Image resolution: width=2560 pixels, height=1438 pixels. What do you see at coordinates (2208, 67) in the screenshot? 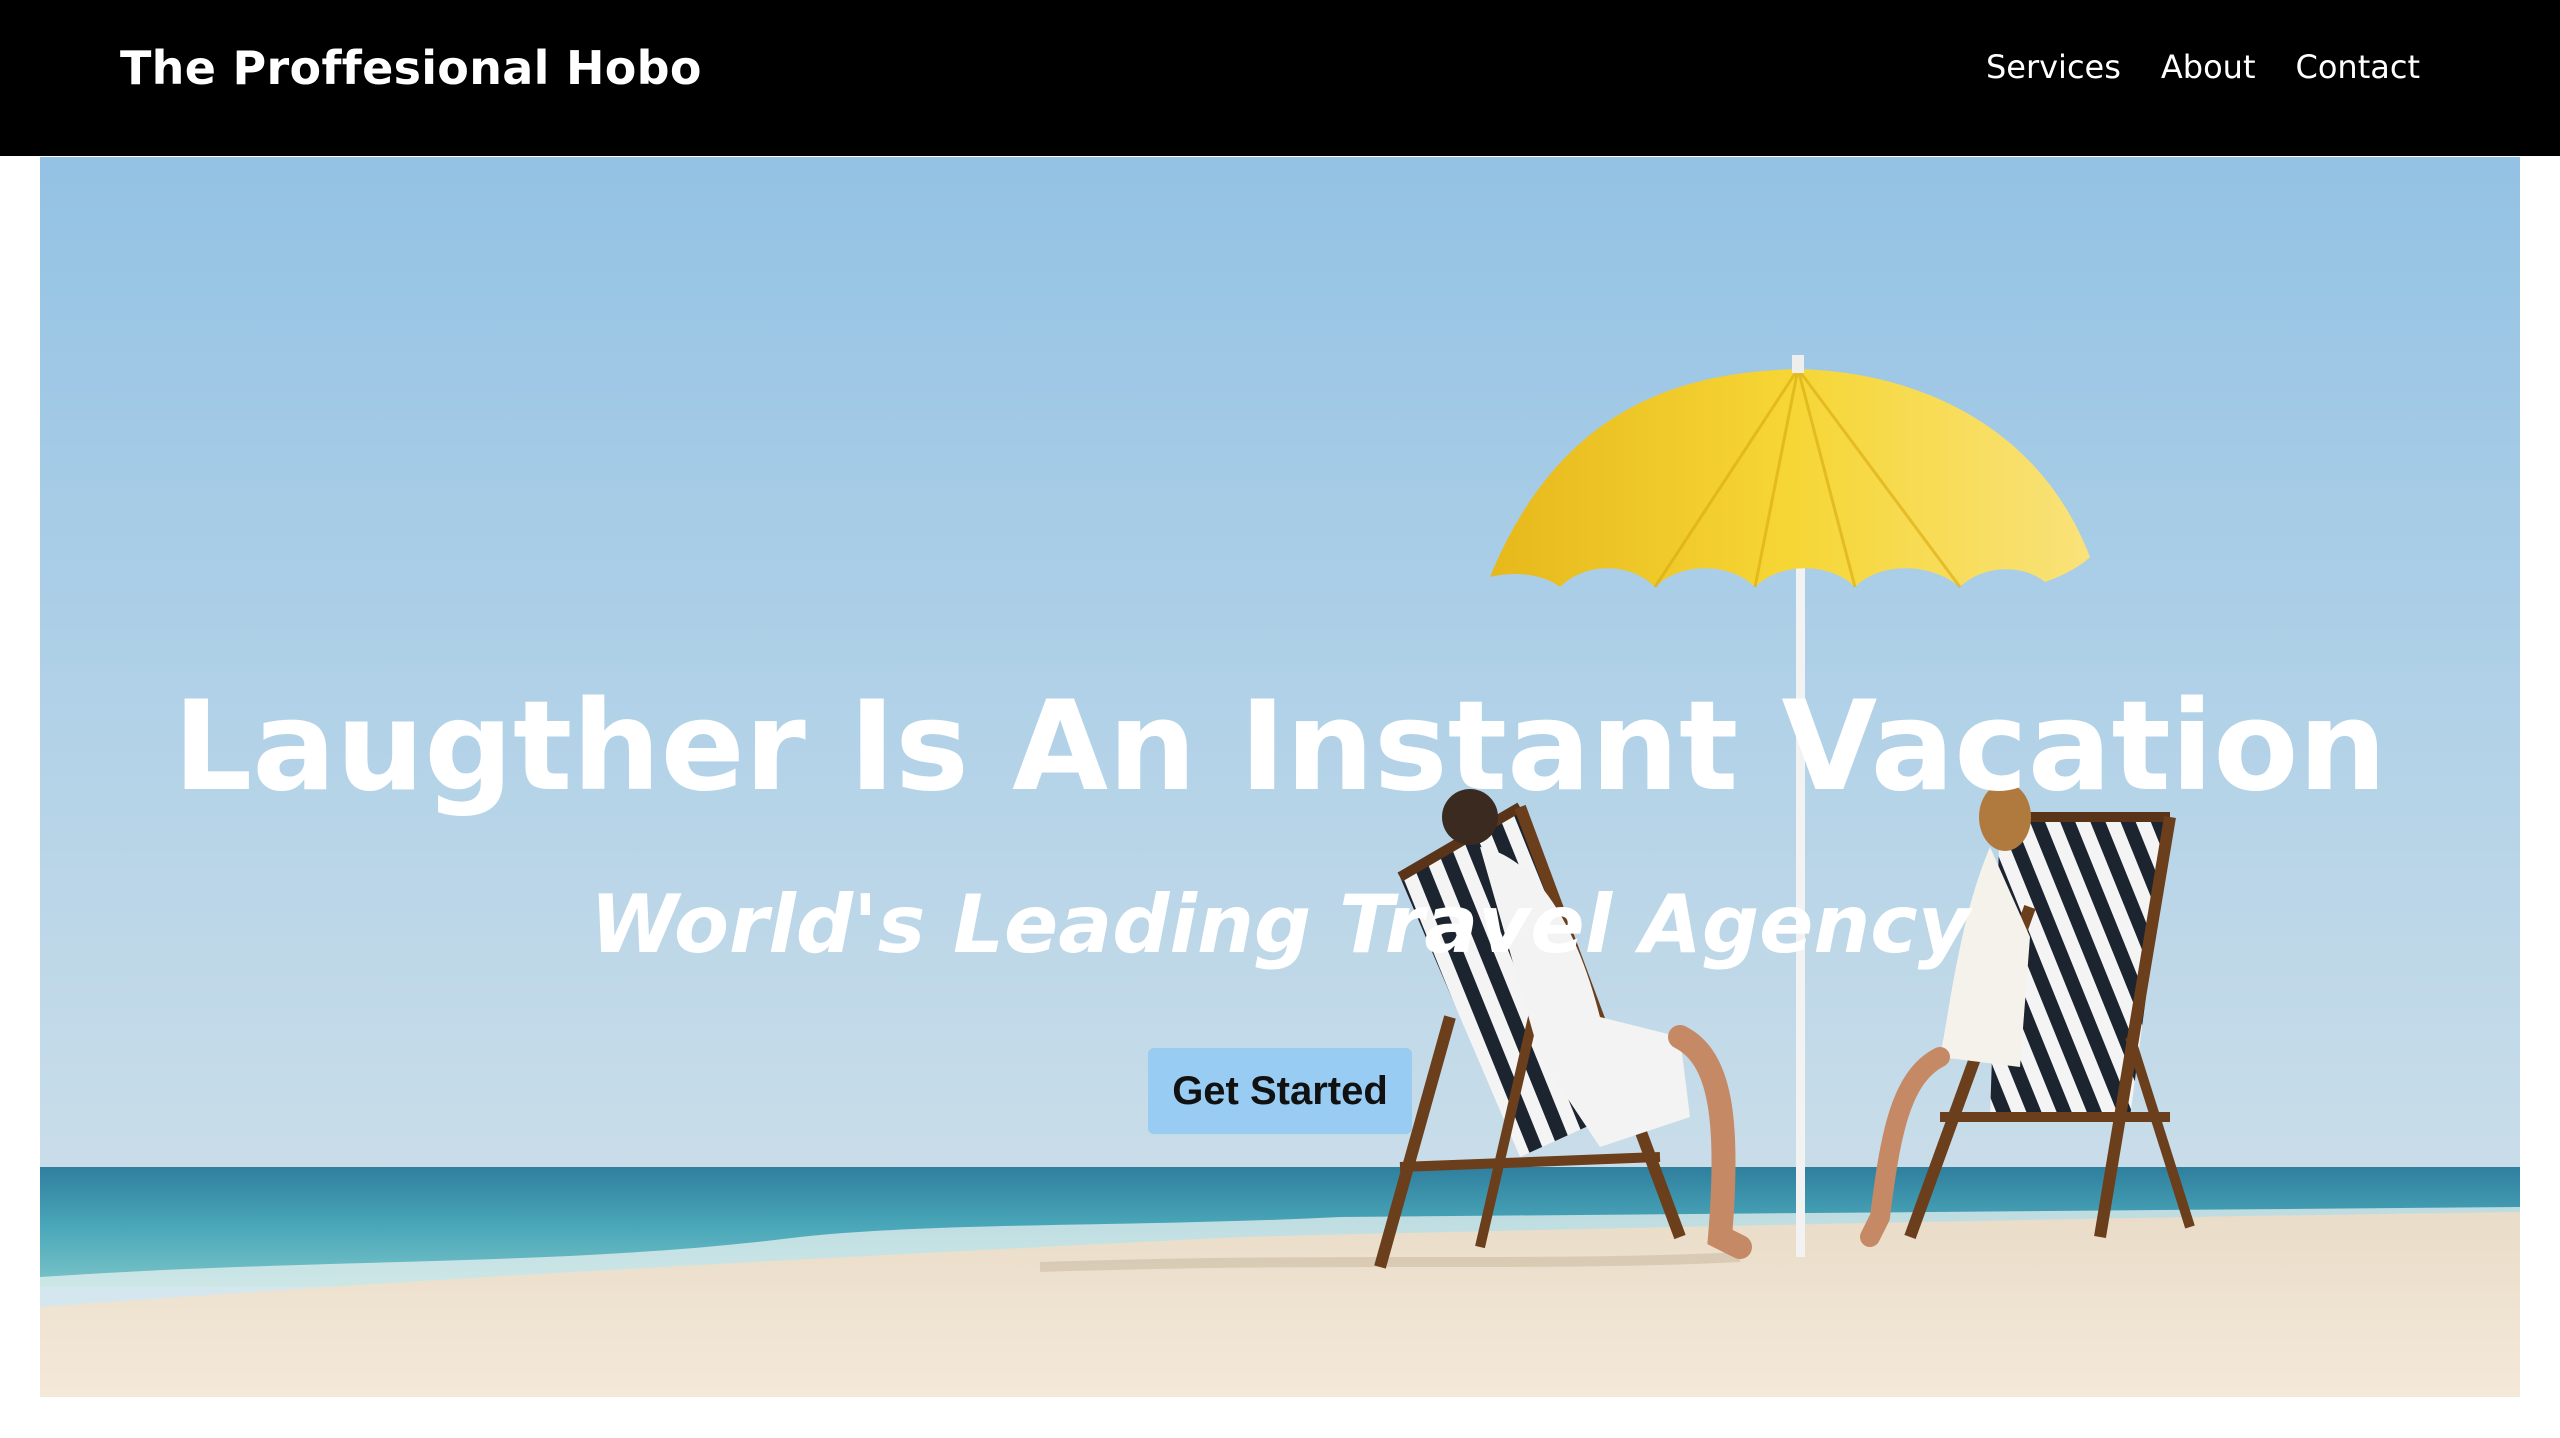
I see `nav-link-about: About` at bounding box center [2208, 67].